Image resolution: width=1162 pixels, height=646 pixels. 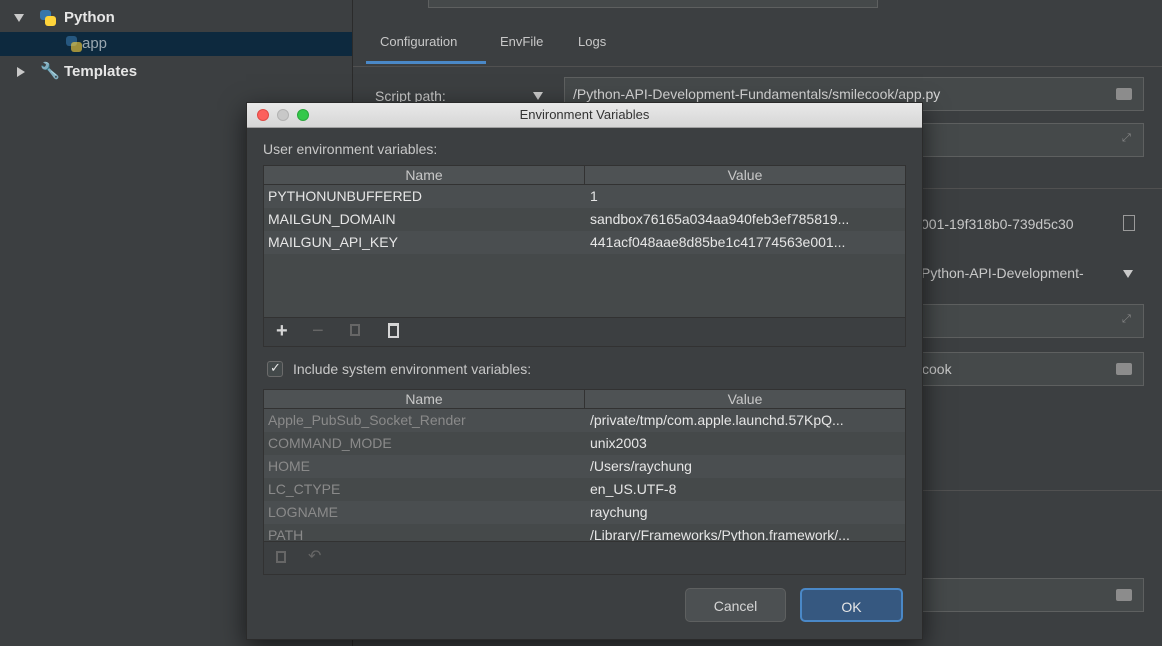 I want to click on var-name: HOME, so click(x=289, y=466).